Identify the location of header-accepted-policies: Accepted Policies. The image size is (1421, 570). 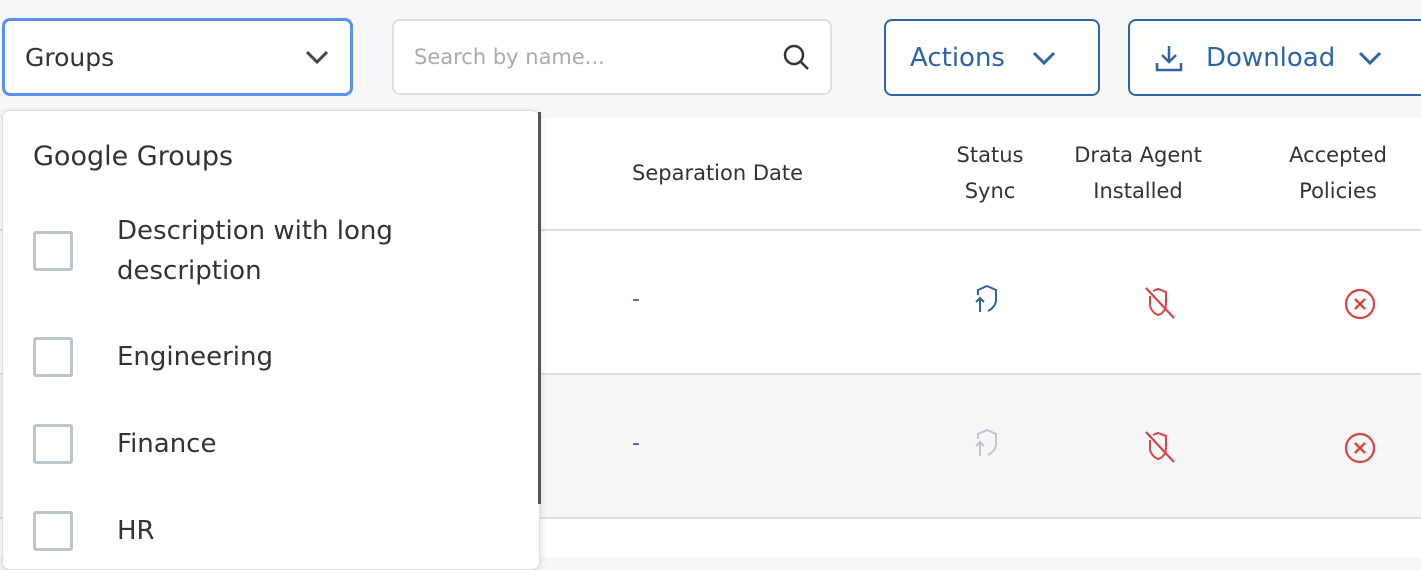
(1338, 173).